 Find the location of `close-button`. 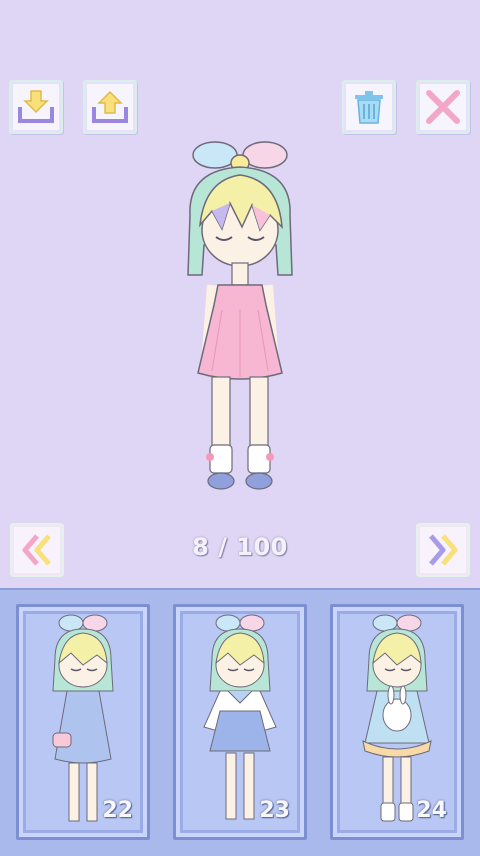

close-button is located at coordinates (443, 107).